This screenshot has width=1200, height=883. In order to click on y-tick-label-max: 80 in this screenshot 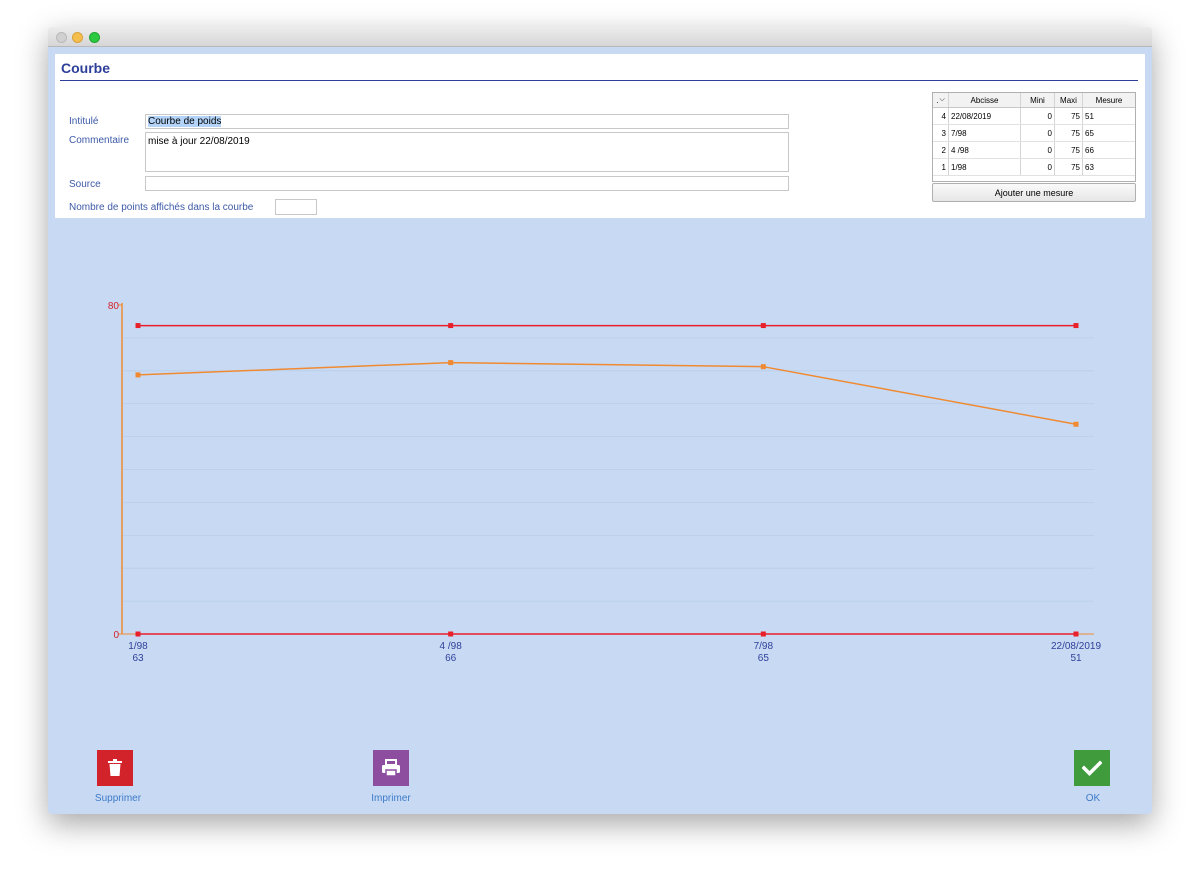, I will do `click(114, 306)`.